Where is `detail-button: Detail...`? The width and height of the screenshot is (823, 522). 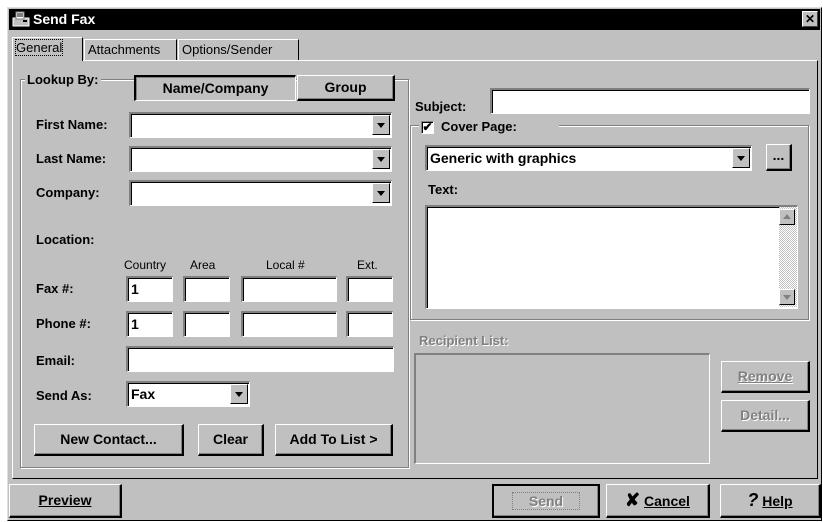
detail-button: Detail... is located at coordinates (765, 416).